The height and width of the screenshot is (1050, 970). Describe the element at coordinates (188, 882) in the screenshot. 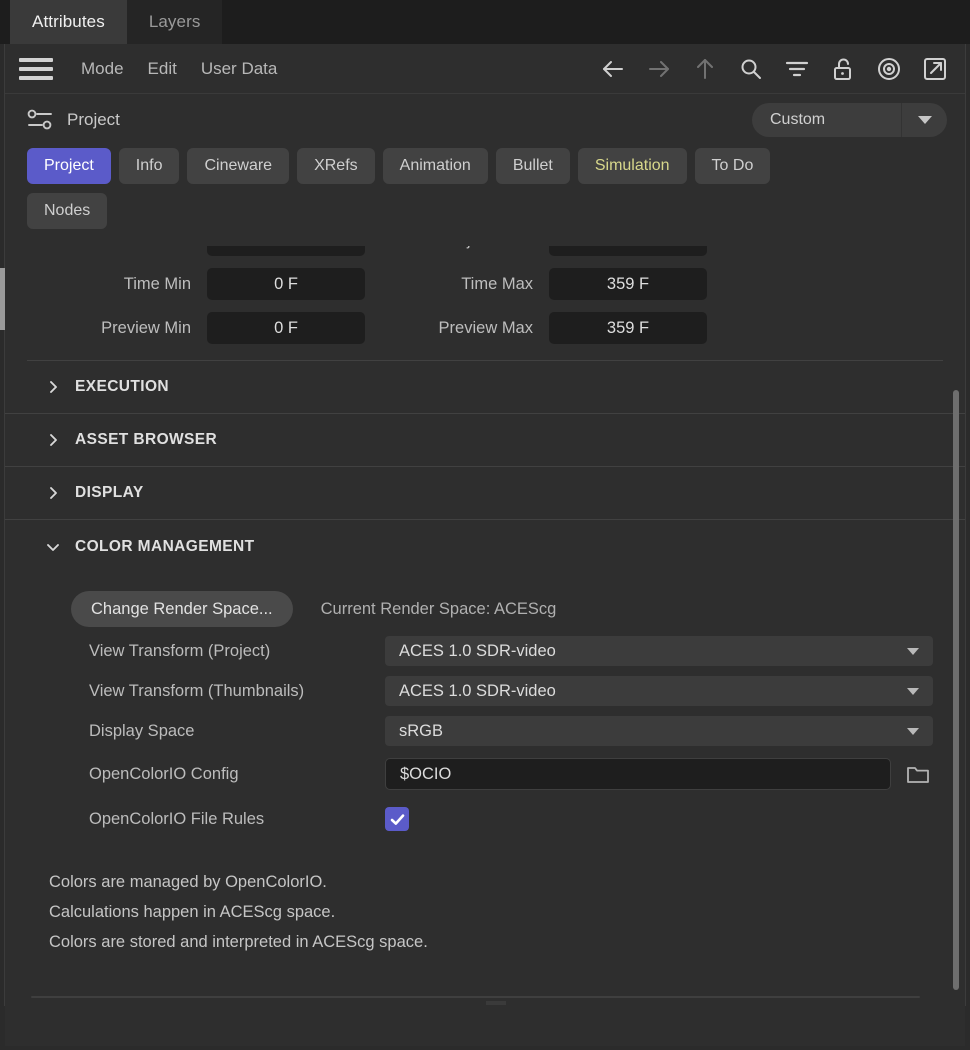

I see `info-line-1: Colors are managed by OpenColorIO.` at that location.